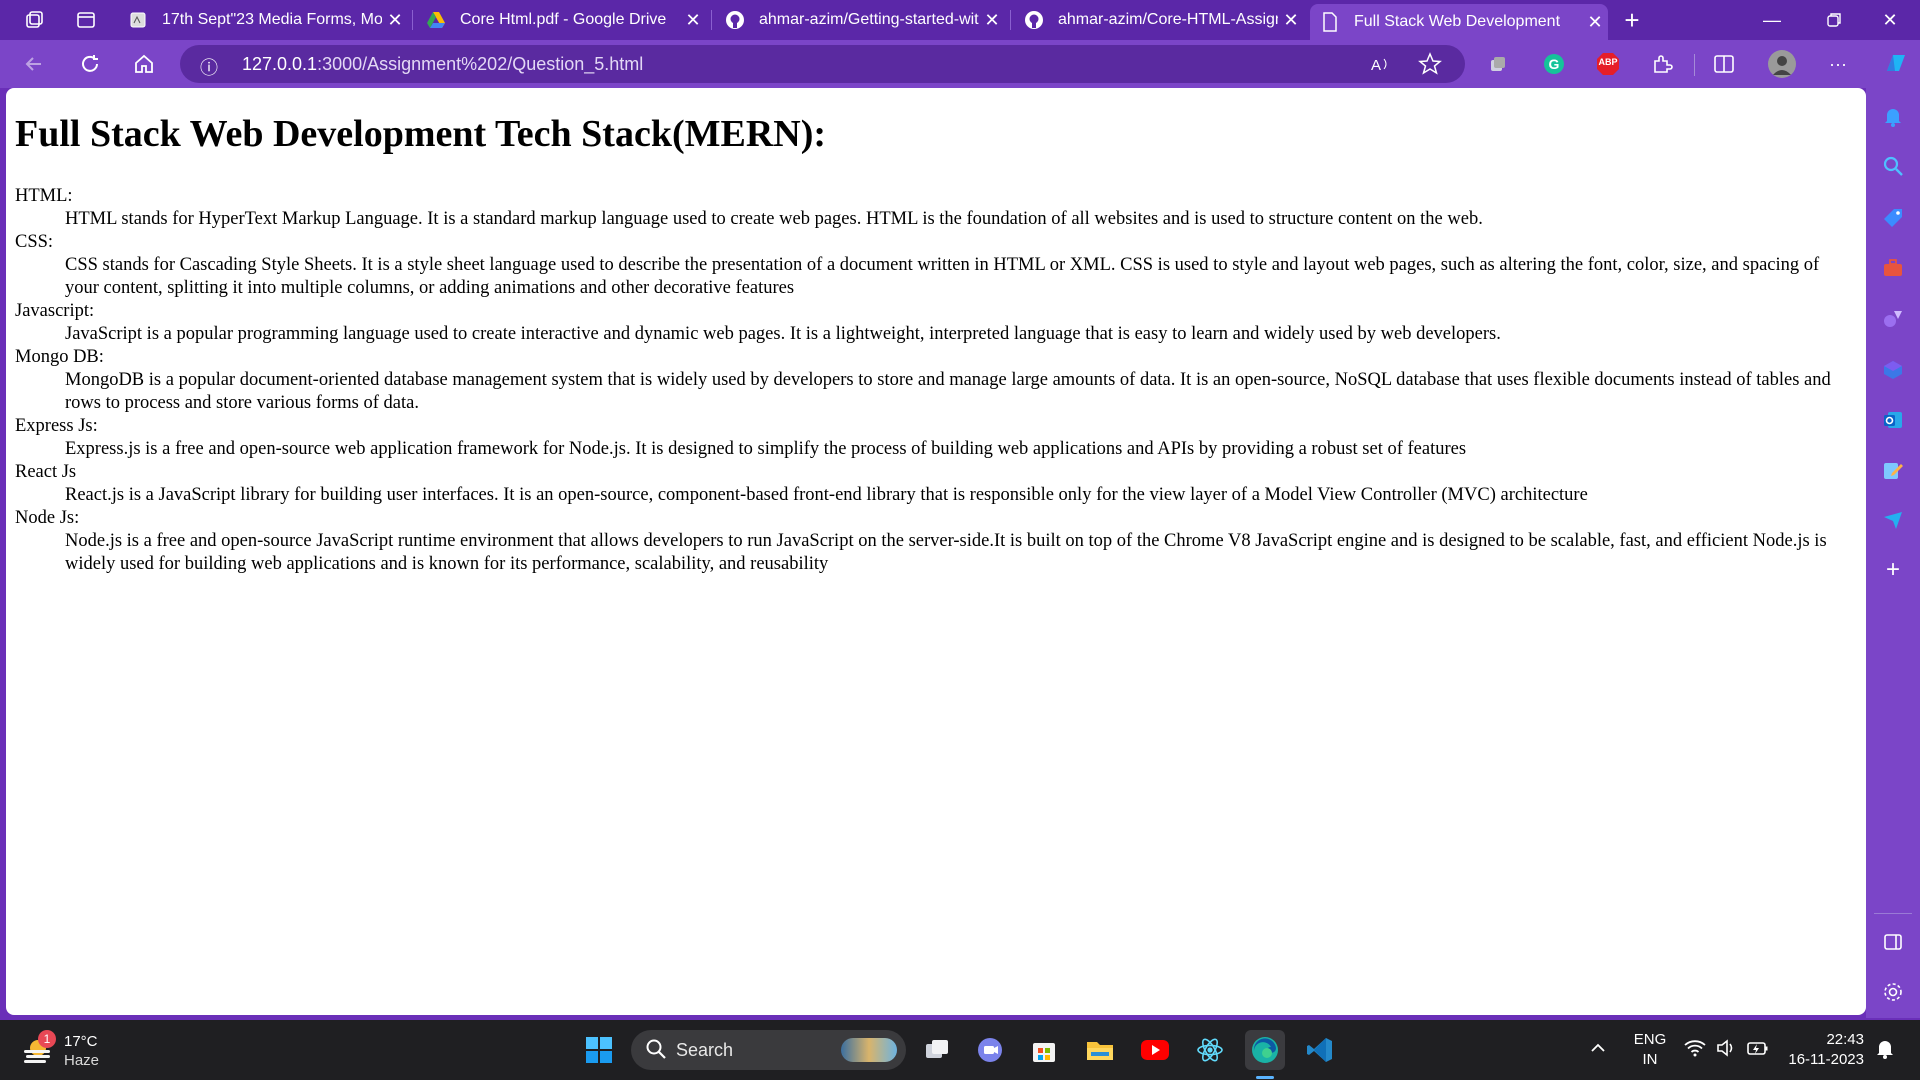 This screenshot has height=1080, width=1920. Describe the element at coordinates (1893, 942) in the screenshot. I see `hide-sidebar-icon` at that location.